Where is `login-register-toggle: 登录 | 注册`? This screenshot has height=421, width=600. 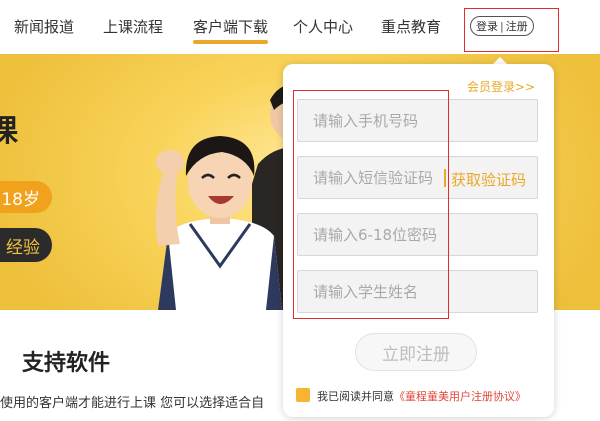 login-register-toggle: 登录 | 注册 is located at coordinates (502, 26).